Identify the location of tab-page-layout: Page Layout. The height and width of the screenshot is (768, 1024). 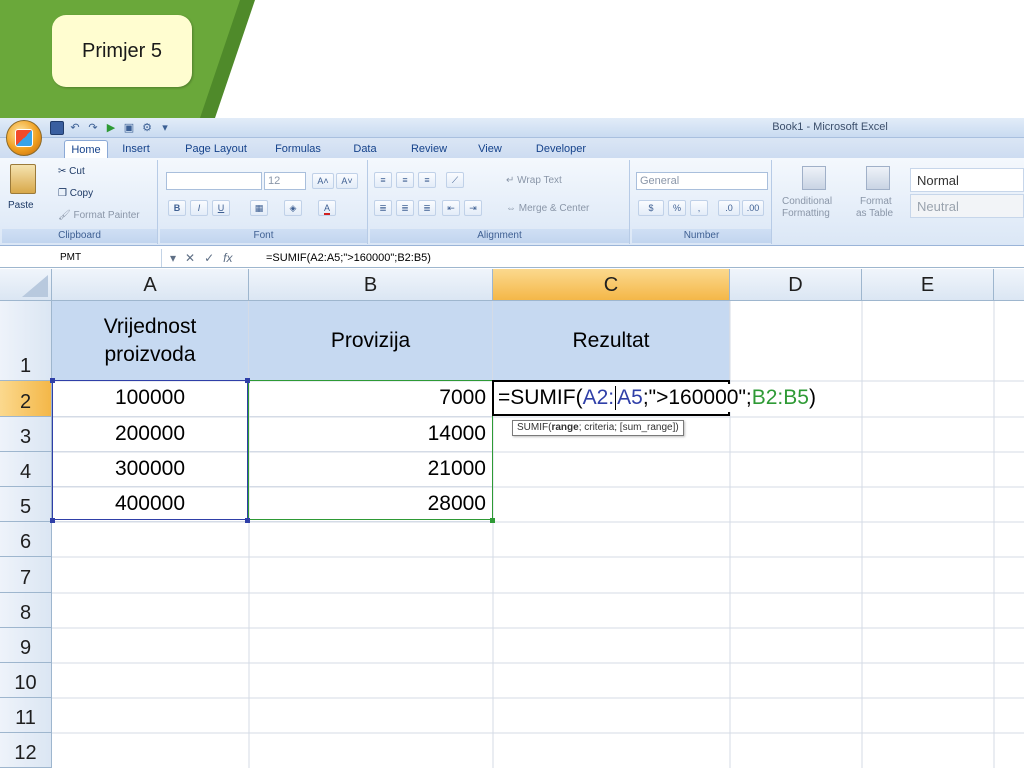
(216, 149).